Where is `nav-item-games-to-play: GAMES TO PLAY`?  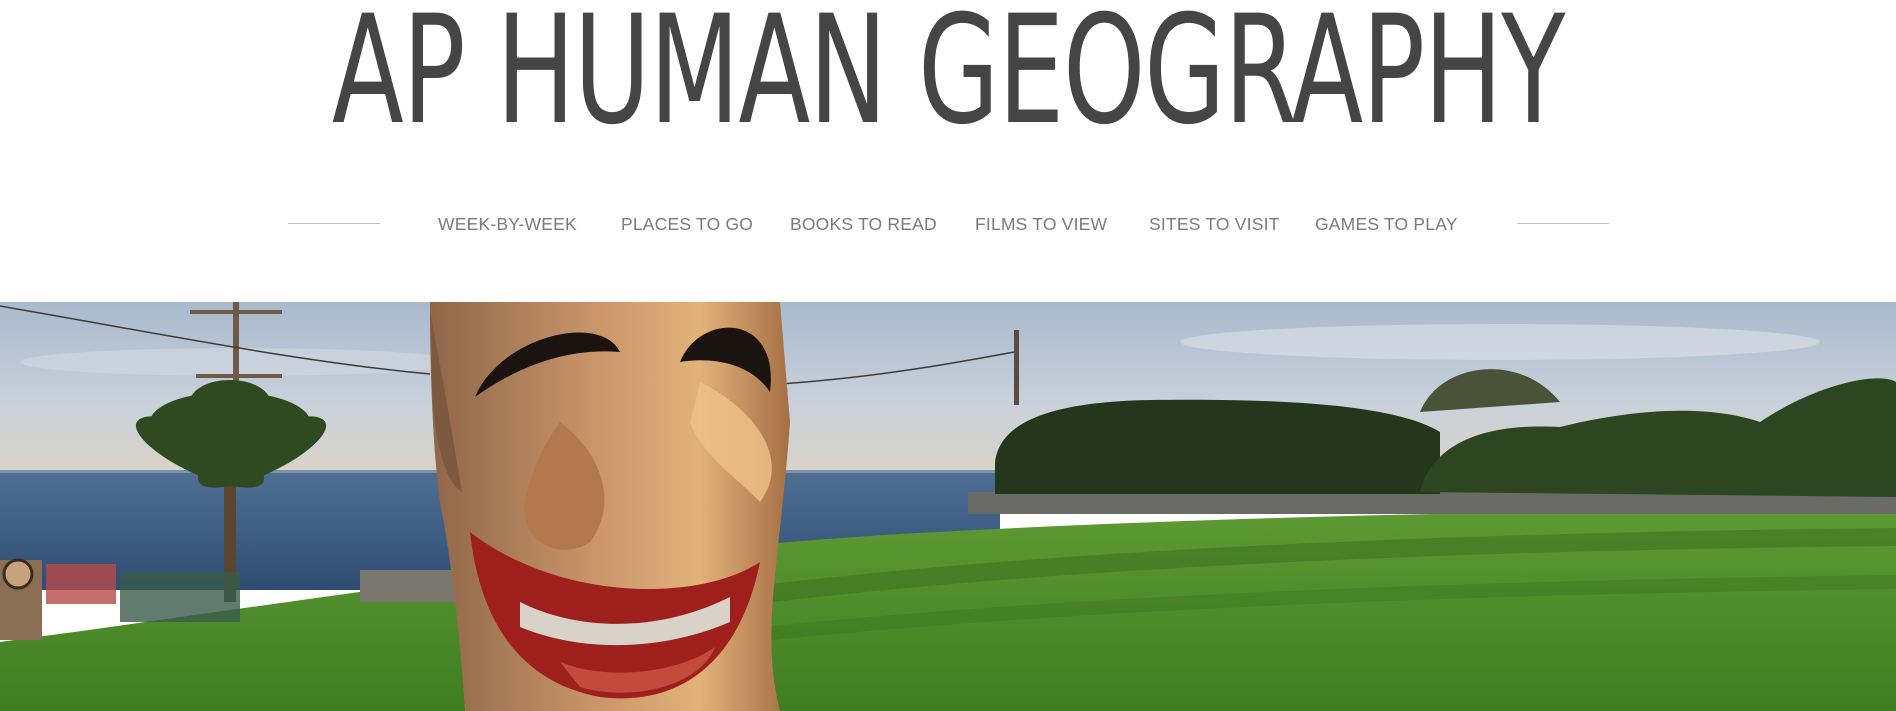
nav-item-games-to-play: GAMES TO PLAY is located at coordinates (1386, 224).